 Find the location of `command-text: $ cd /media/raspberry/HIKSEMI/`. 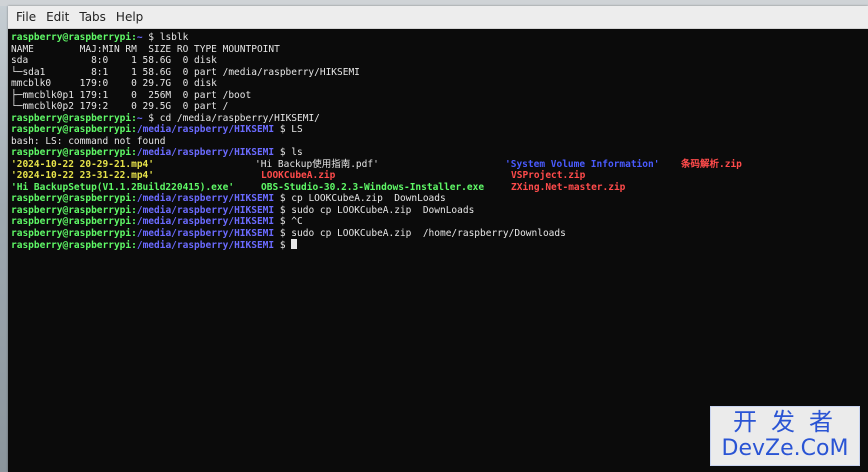

command-text: $ cd /media/raspberry/HIKSEMI/ is located at coordinates (231, 118).